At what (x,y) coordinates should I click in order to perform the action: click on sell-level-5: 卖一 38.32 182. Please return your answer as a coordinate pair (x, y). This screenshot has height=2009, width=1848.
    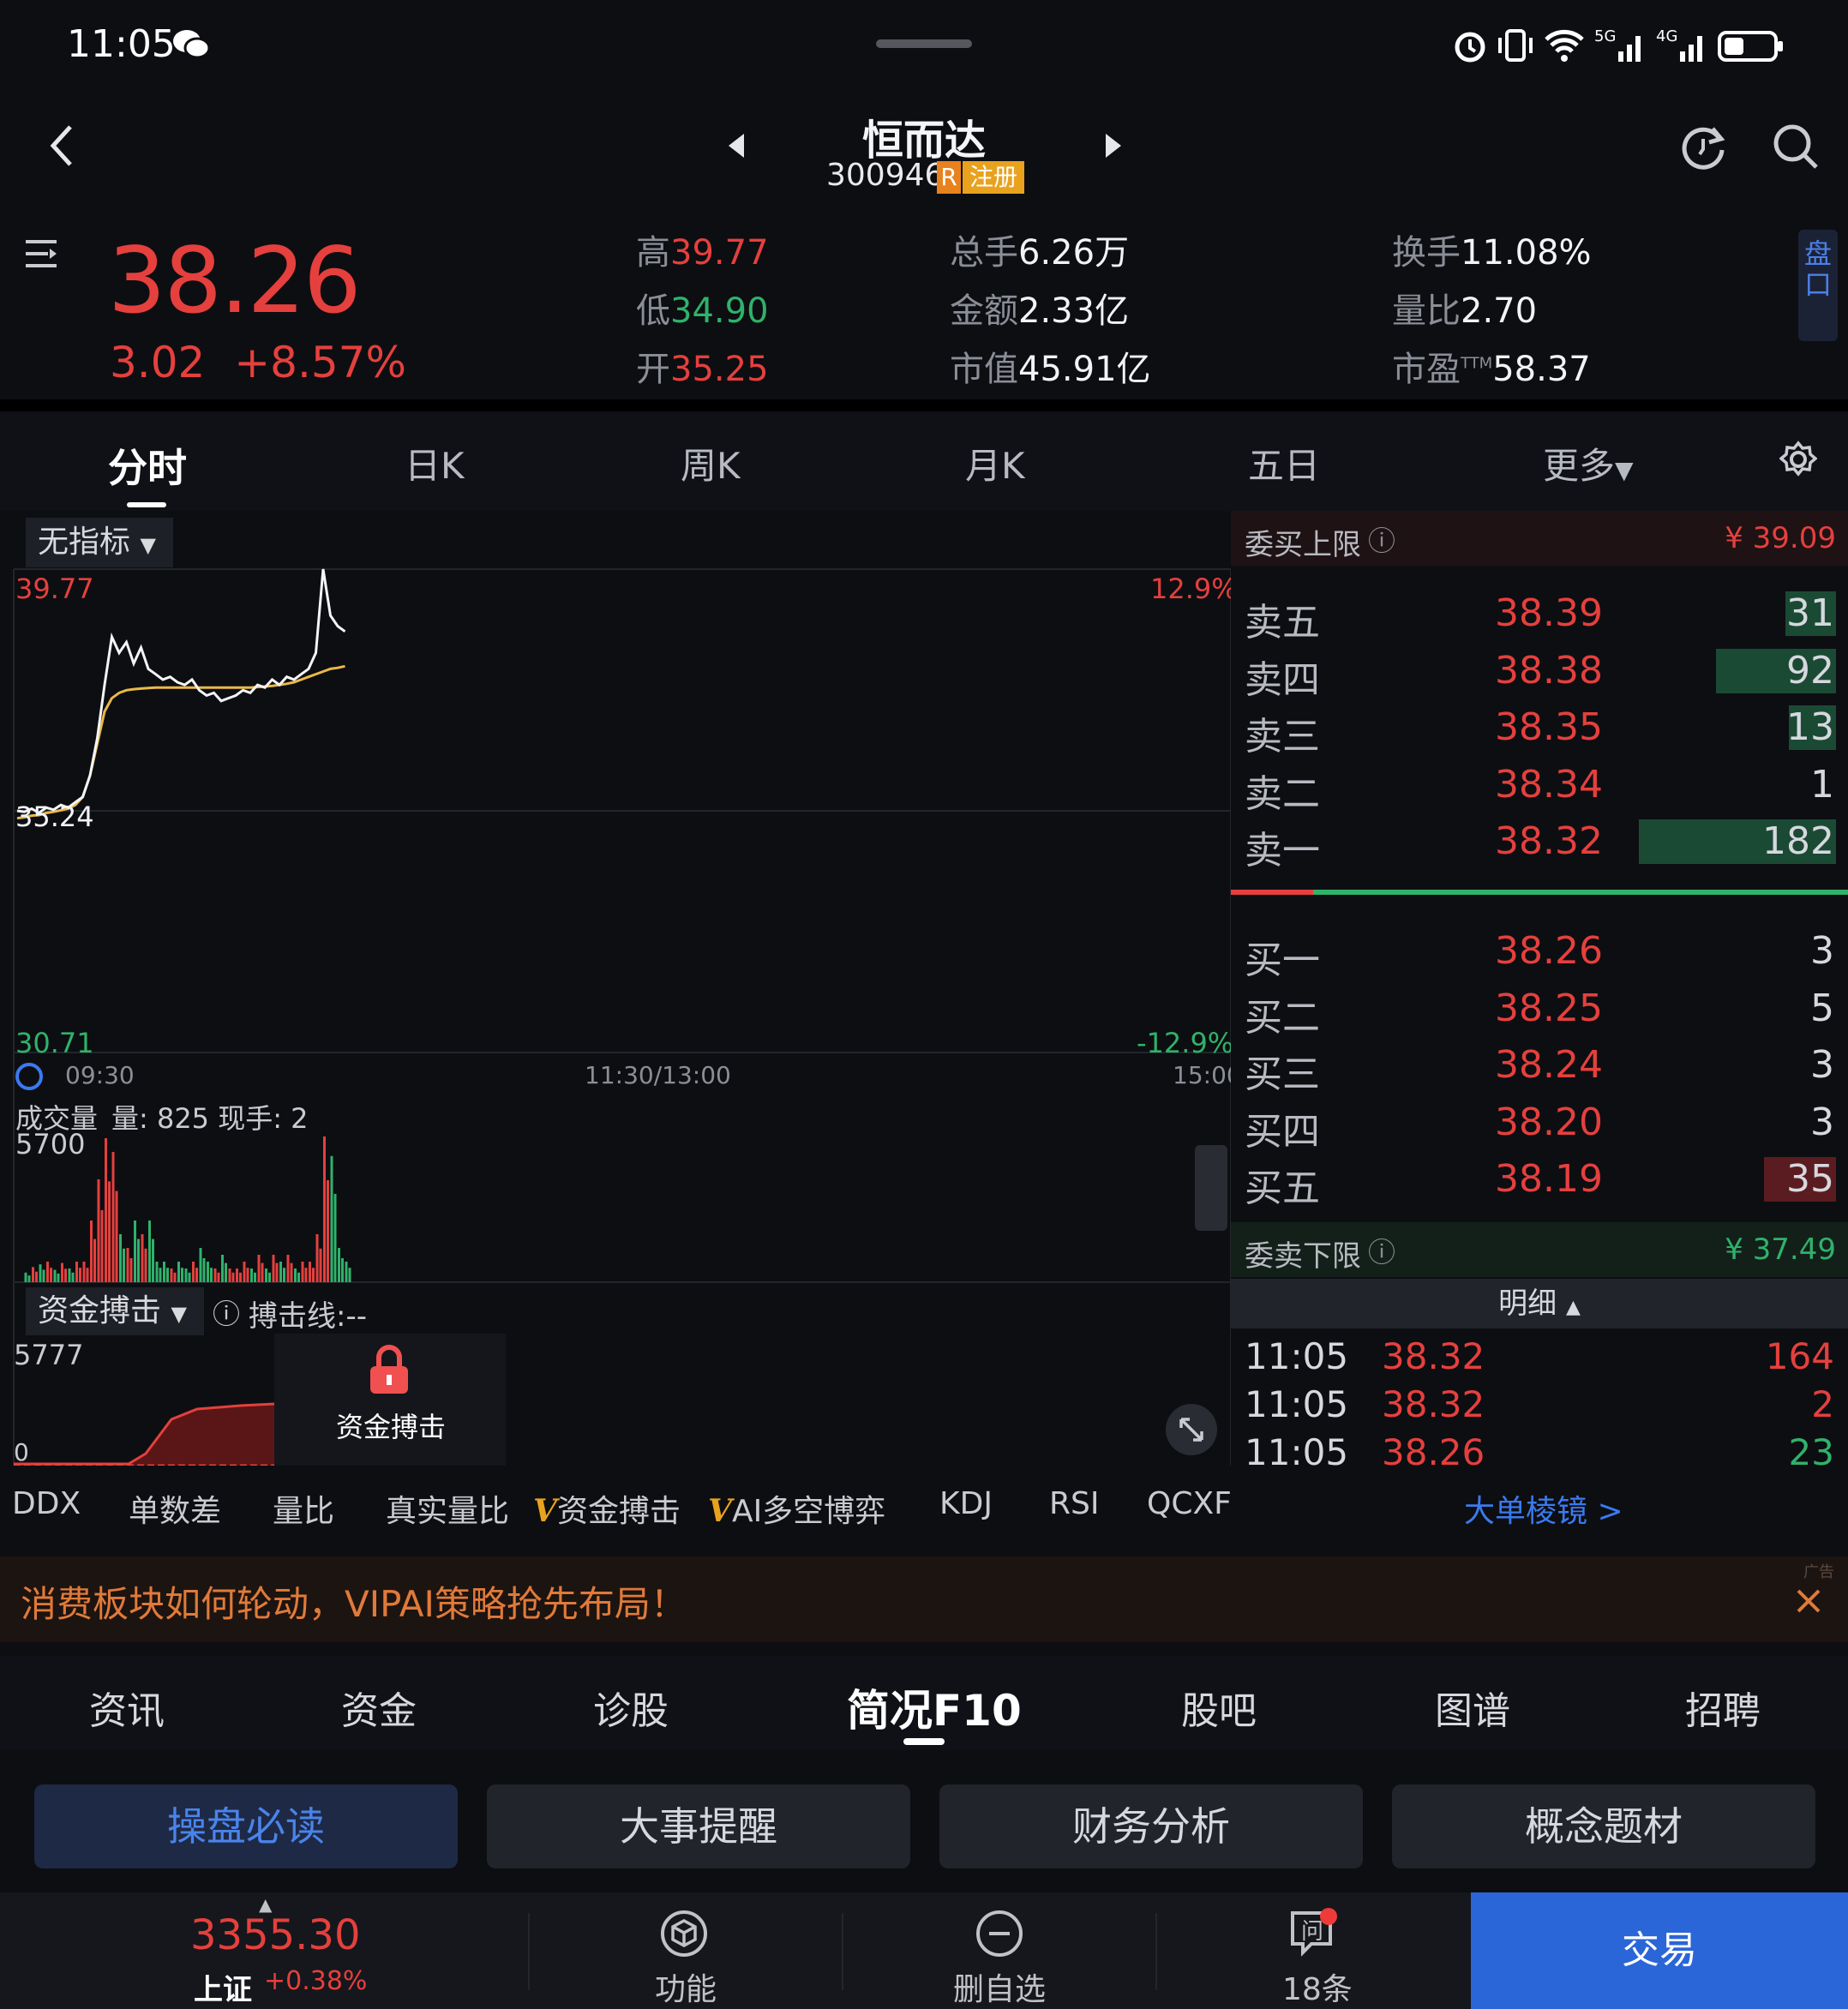
    Looking at the image, I should click on (1539, 843).